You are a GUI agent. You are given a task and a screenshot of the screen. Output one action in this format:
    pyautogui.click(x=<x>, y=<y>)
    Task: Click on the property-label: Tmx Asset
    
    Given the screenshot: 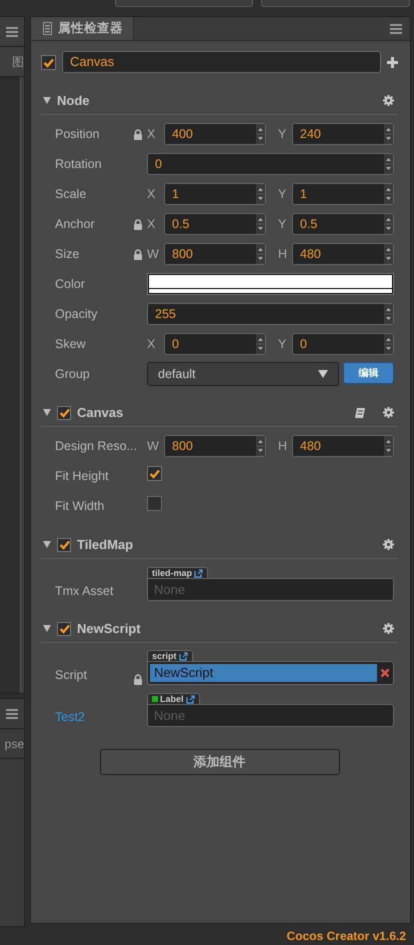 What is the action you would take?
    pyautogui.click(x=84, y=591)
    